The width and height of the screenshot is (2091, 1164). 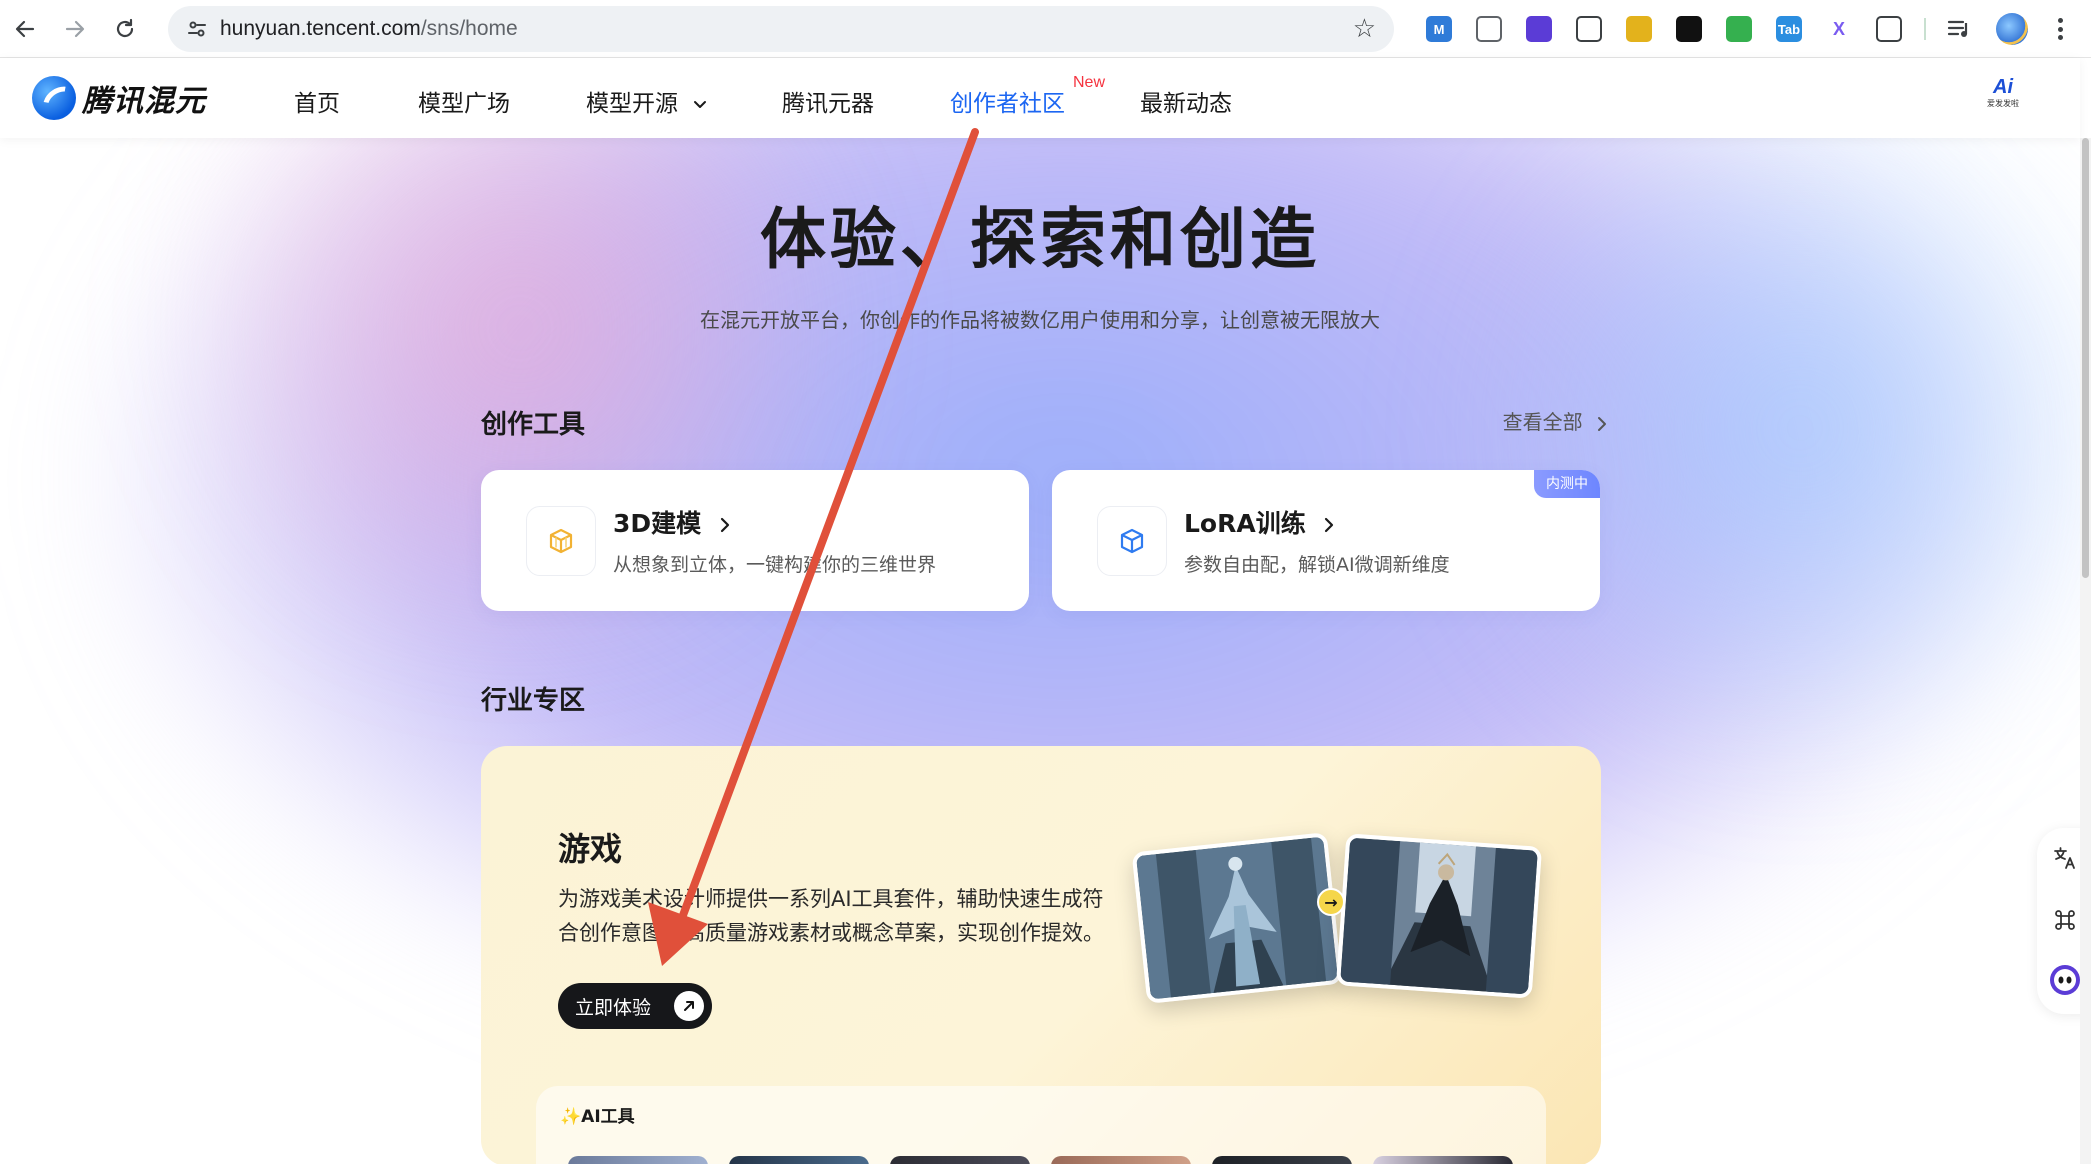 I want to click on browser-toolbar: hunyuan.tencent.com/sns/home ☆ M Tab X, so click(x=1045, y=29).